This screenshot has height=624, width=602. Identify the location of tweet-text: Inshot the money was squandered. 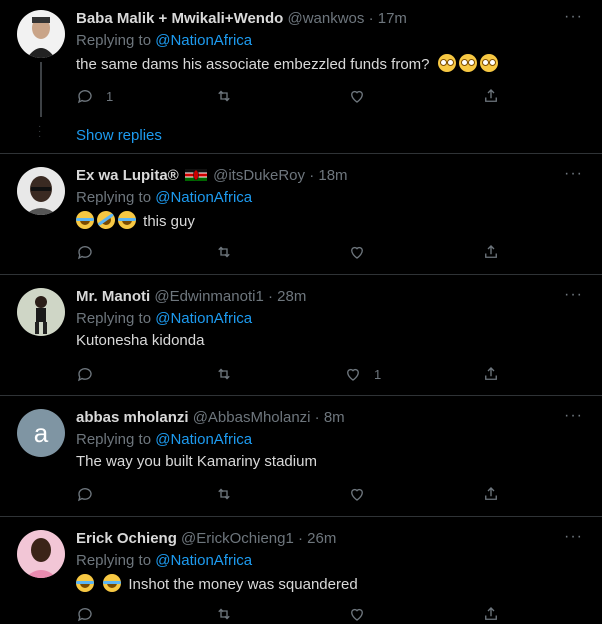
(217, 583).